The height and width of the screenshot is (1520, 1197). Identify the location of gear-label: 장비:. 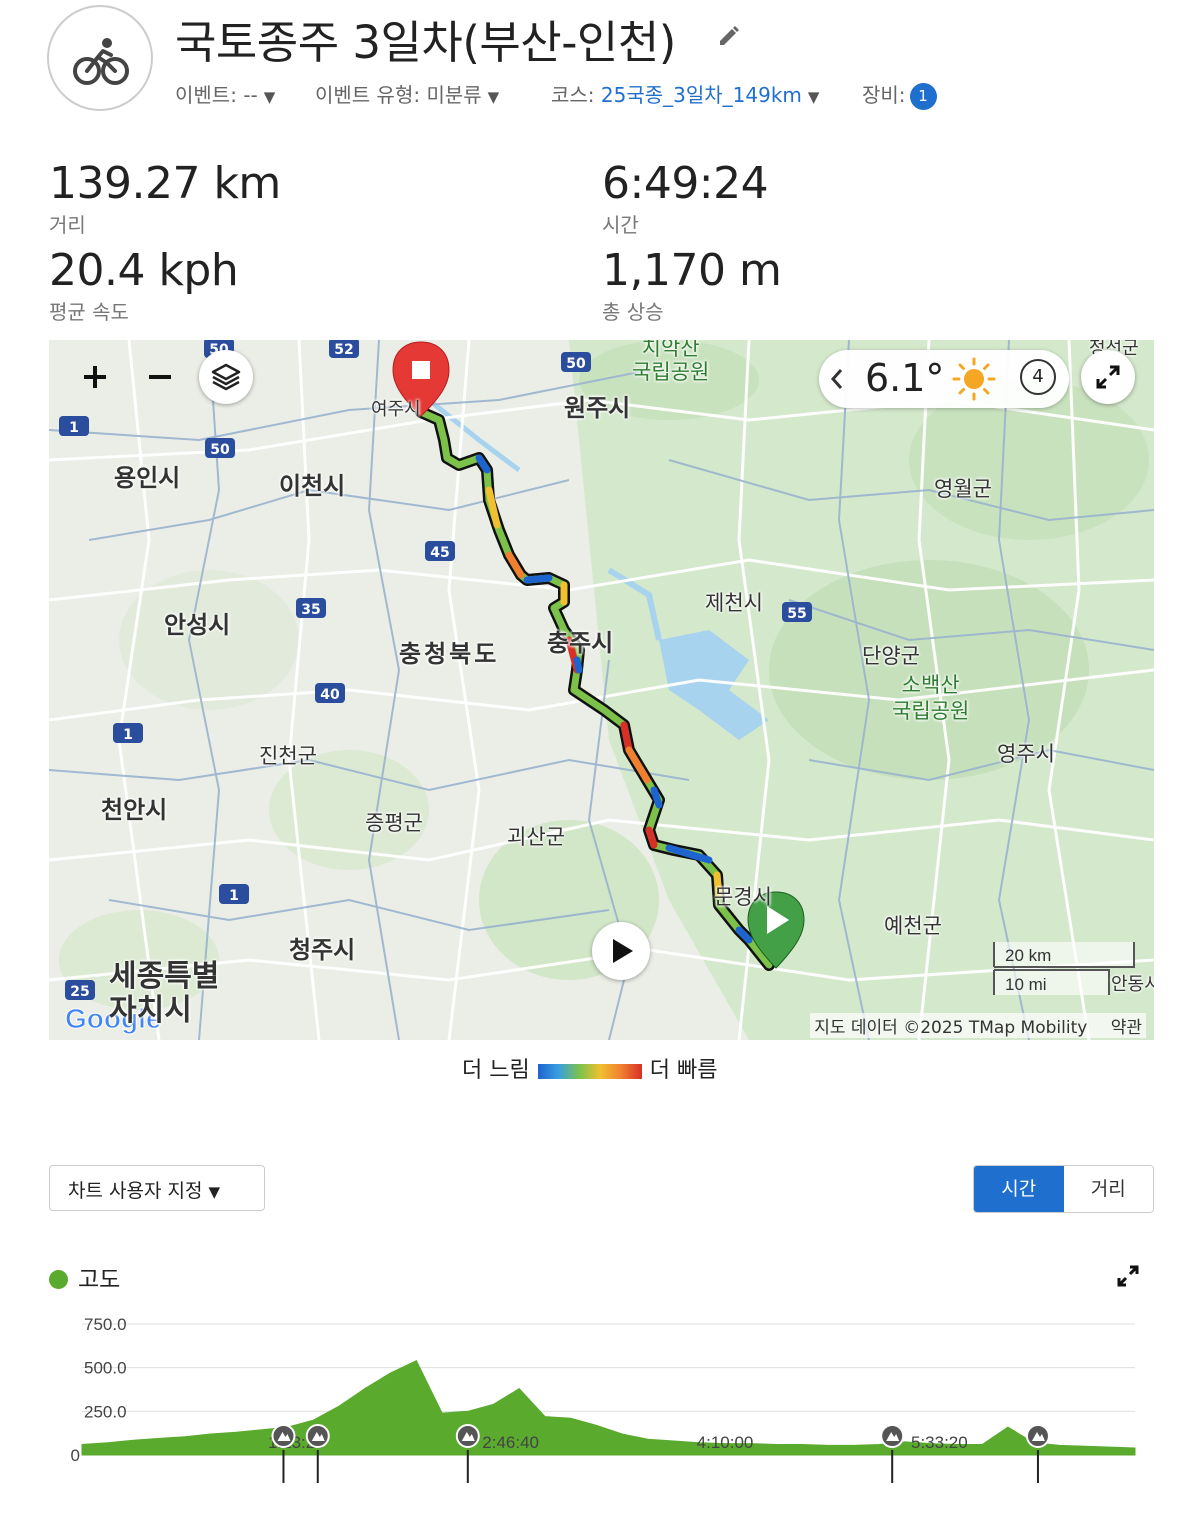
(884, 95).